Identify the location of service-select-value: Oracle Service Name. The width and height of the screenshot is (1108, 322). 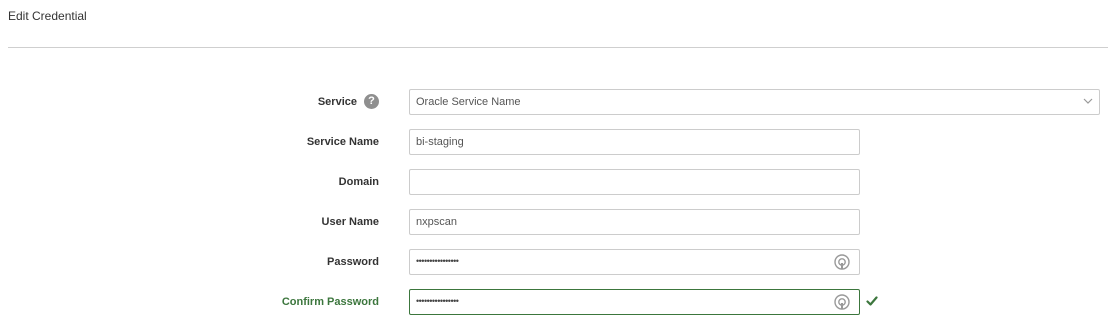
(468, 102).